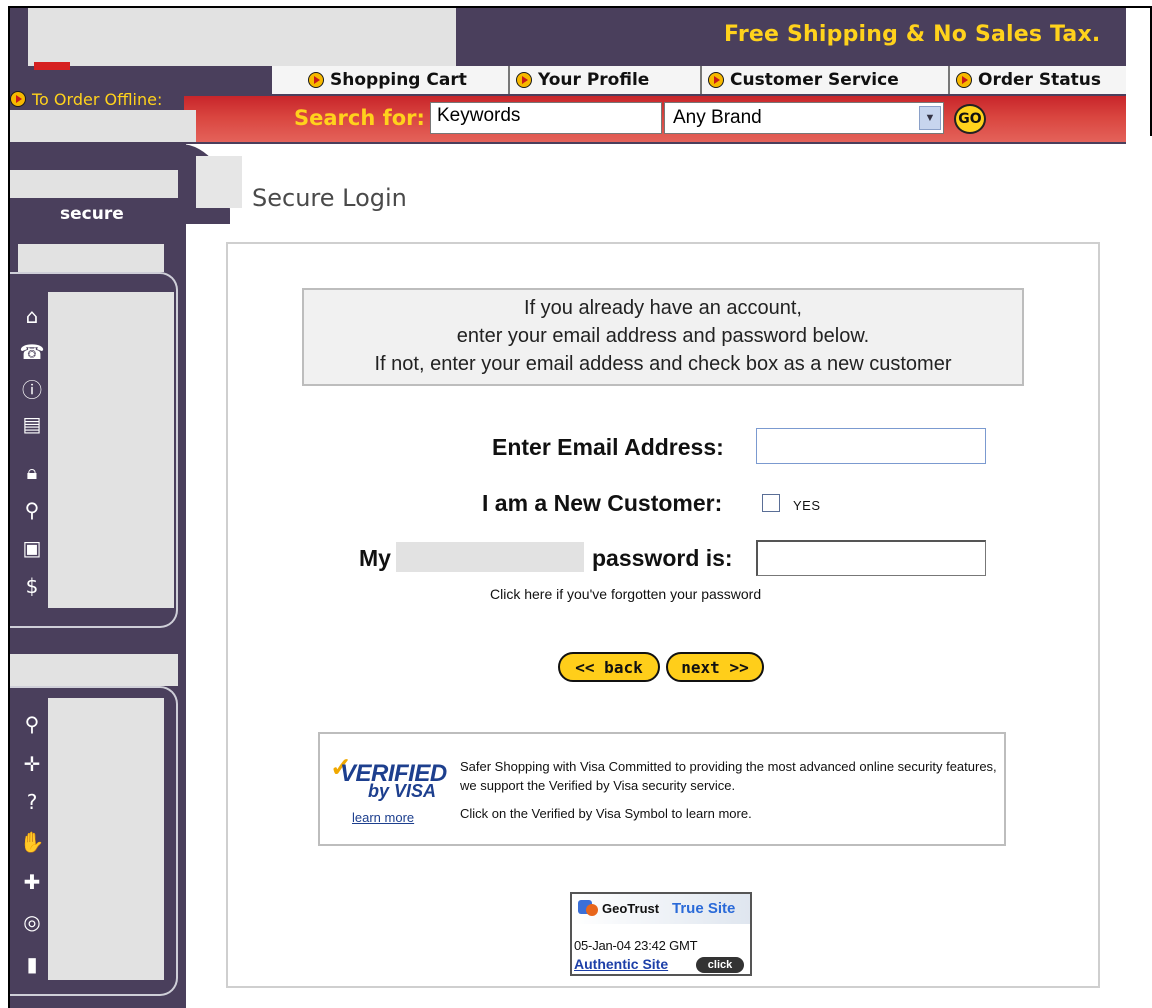 Image resolution: width=1152 pixels, height=1008 pixels. I want to click on tab-label: Order Status, so click(1040, 80).